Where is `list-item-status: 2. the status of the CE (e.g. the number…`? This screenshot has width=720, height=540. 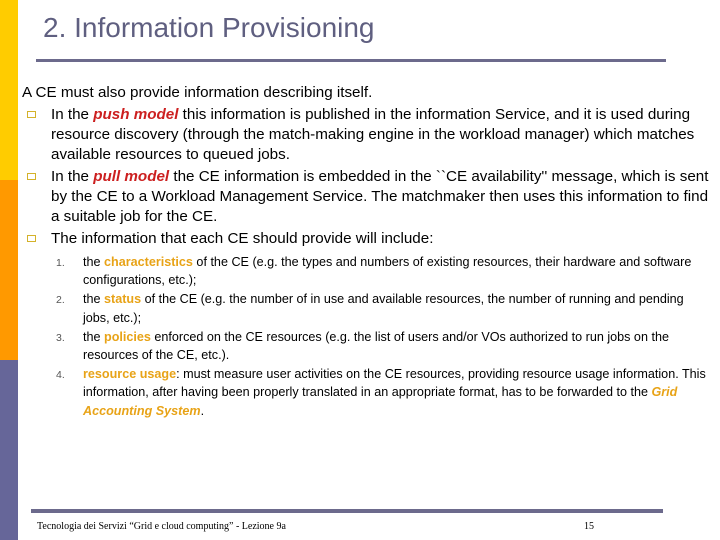 list-item-status: 2. the status of the CE (e.g. the number… is located at coordinates (384, 308).